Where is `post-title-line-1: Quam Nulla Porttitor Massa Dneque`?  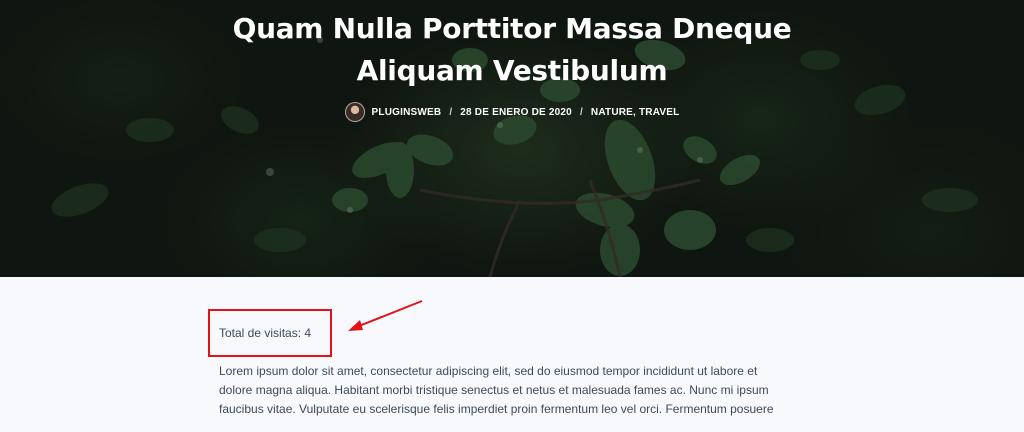
post-title-line-1: Quam Nulla Porttitor Massa Dneque is located at coordinates (512, 28).